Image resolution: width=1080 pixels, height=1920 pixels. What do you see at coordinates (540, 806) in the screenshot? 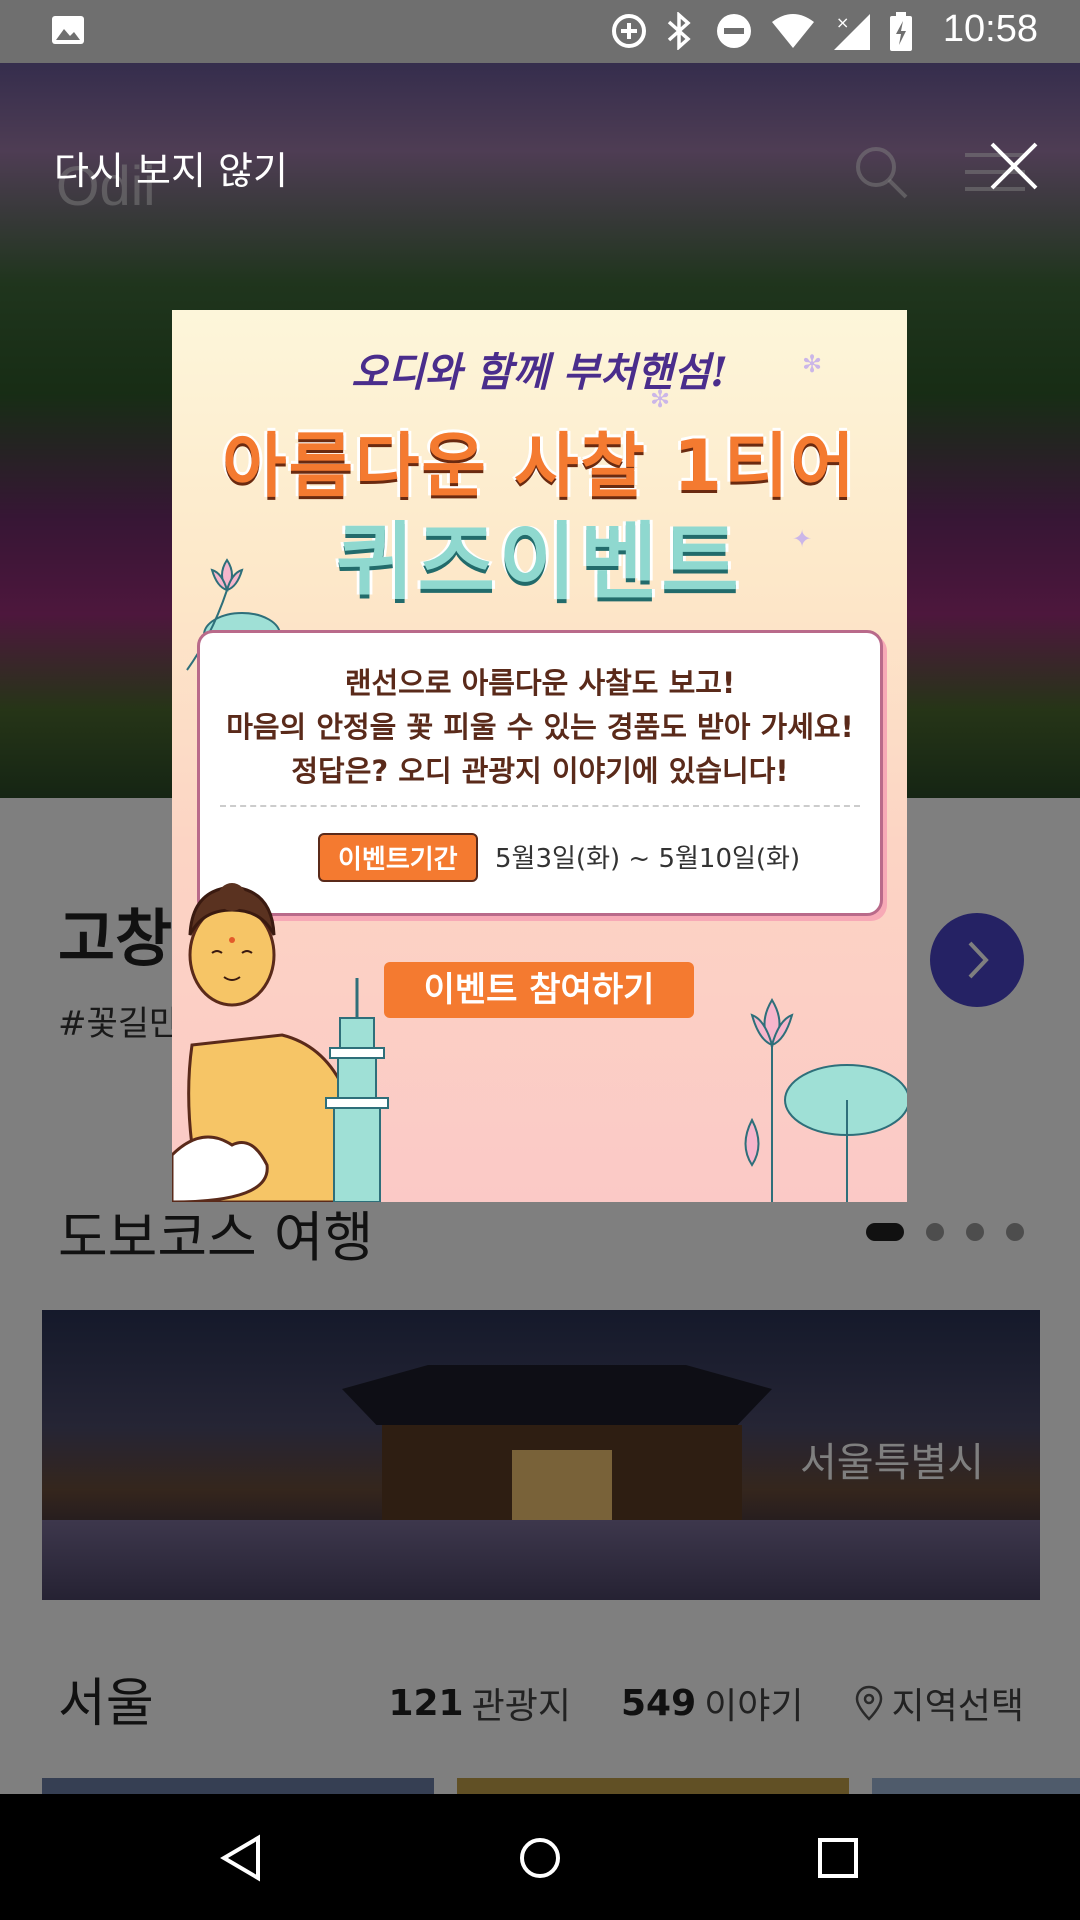
I see `divider` at bounding box center [540, 806].